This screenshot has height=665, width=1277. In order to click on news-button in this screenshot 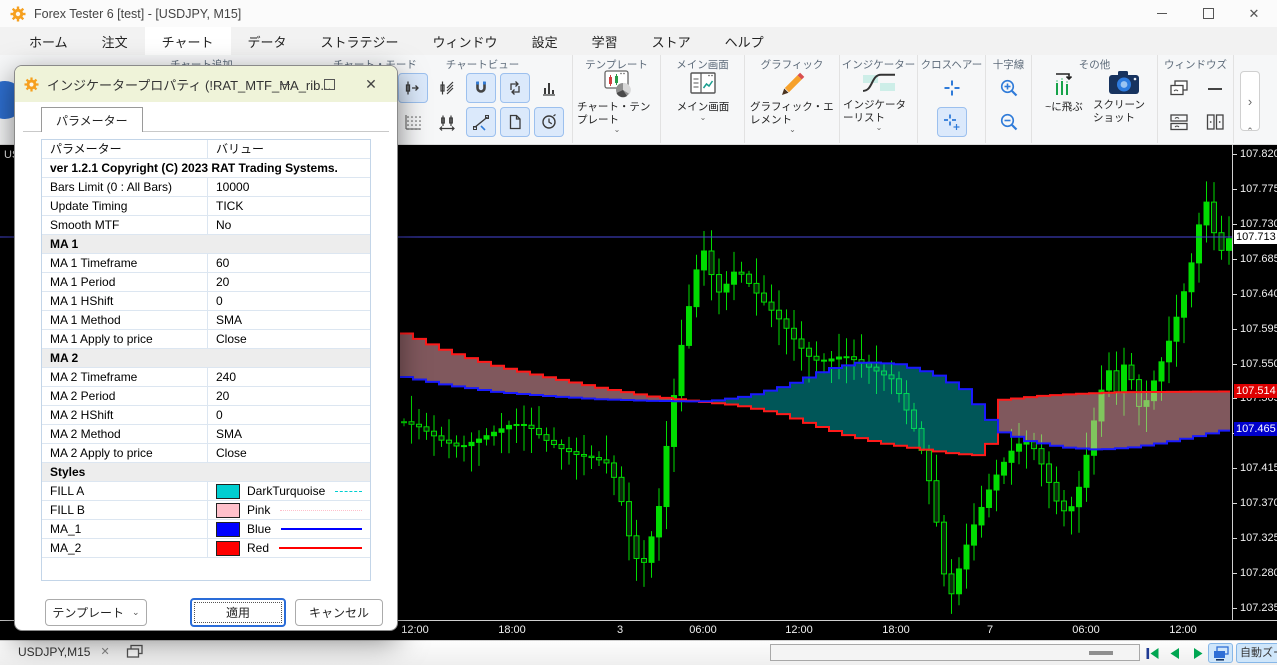, I will do `click(515, 122)`.